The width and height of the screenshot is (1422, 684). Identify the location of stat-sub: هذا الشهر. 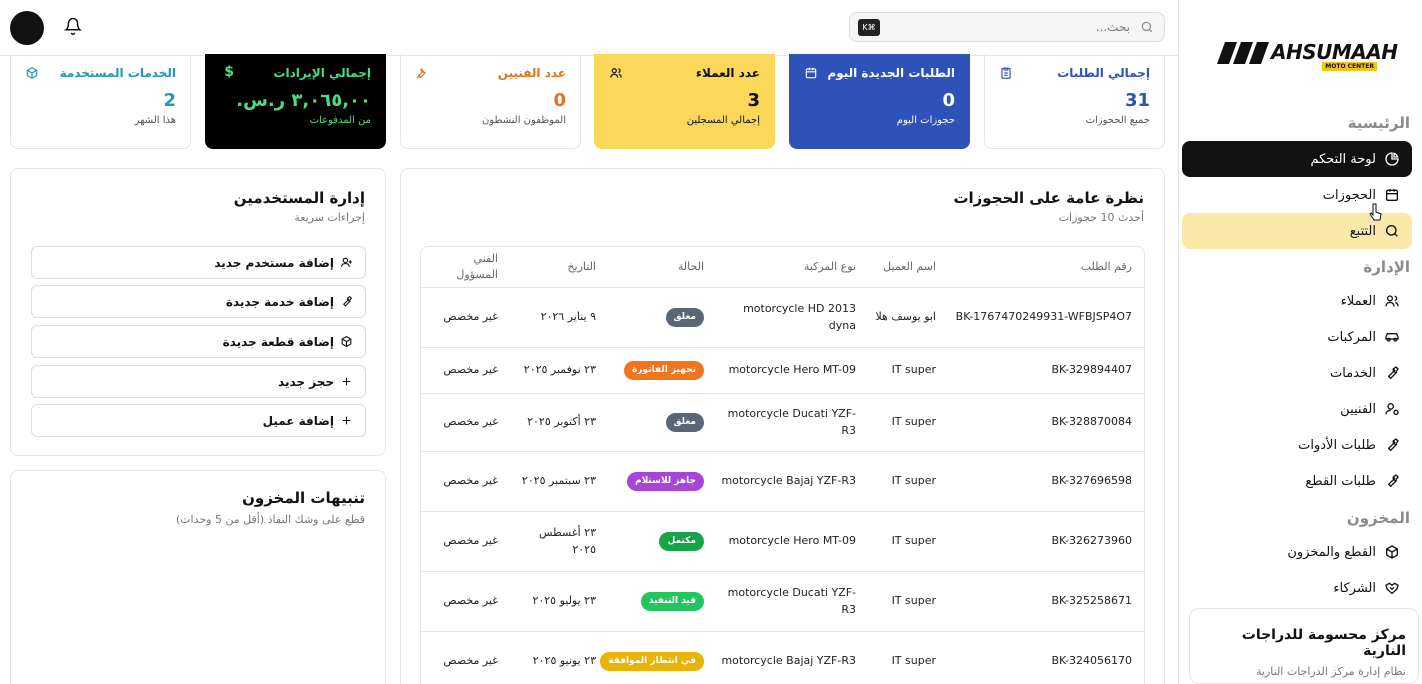
(155, 120).